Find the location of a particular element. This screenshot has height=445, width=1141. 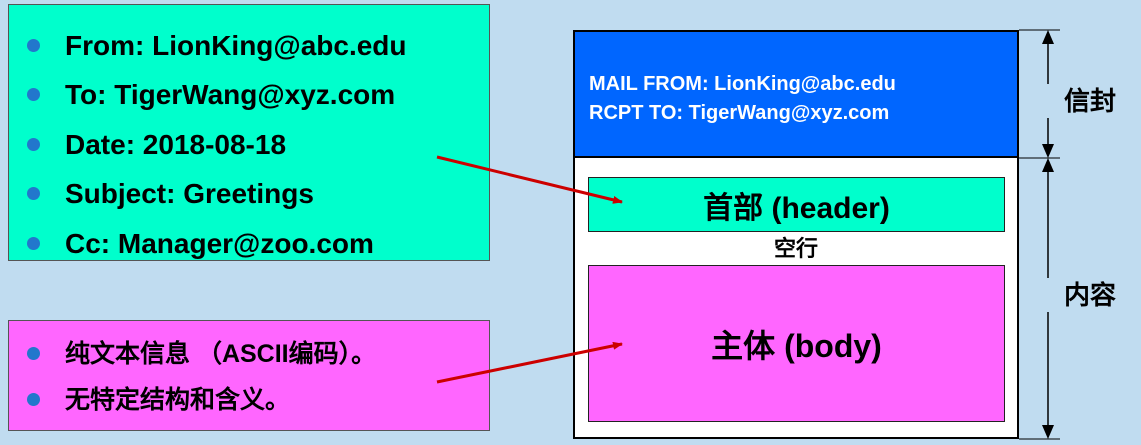

side-label-envelope: 信封 is located at coordinates (1090, 101).